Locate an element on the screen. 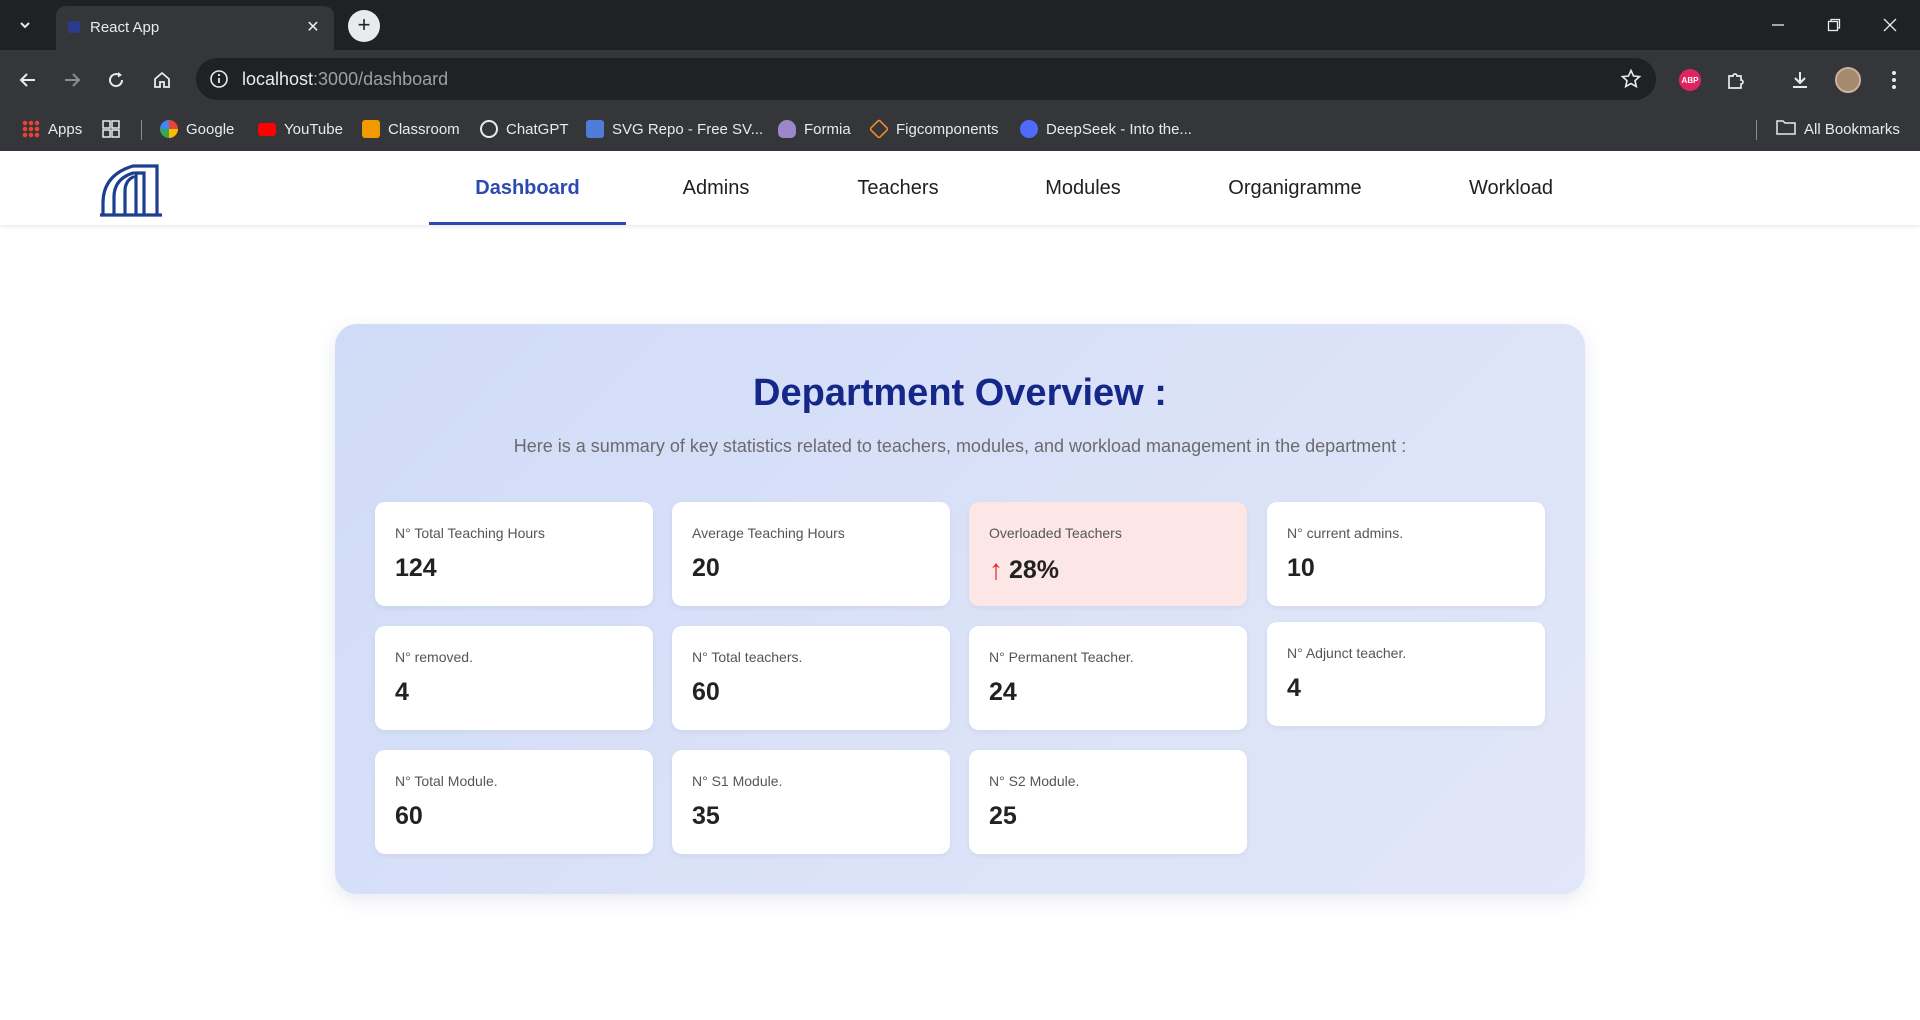  stat-card-adjunct-teacher: N° Adjunct teacher. 4 is located at coordinates (1406, 674).